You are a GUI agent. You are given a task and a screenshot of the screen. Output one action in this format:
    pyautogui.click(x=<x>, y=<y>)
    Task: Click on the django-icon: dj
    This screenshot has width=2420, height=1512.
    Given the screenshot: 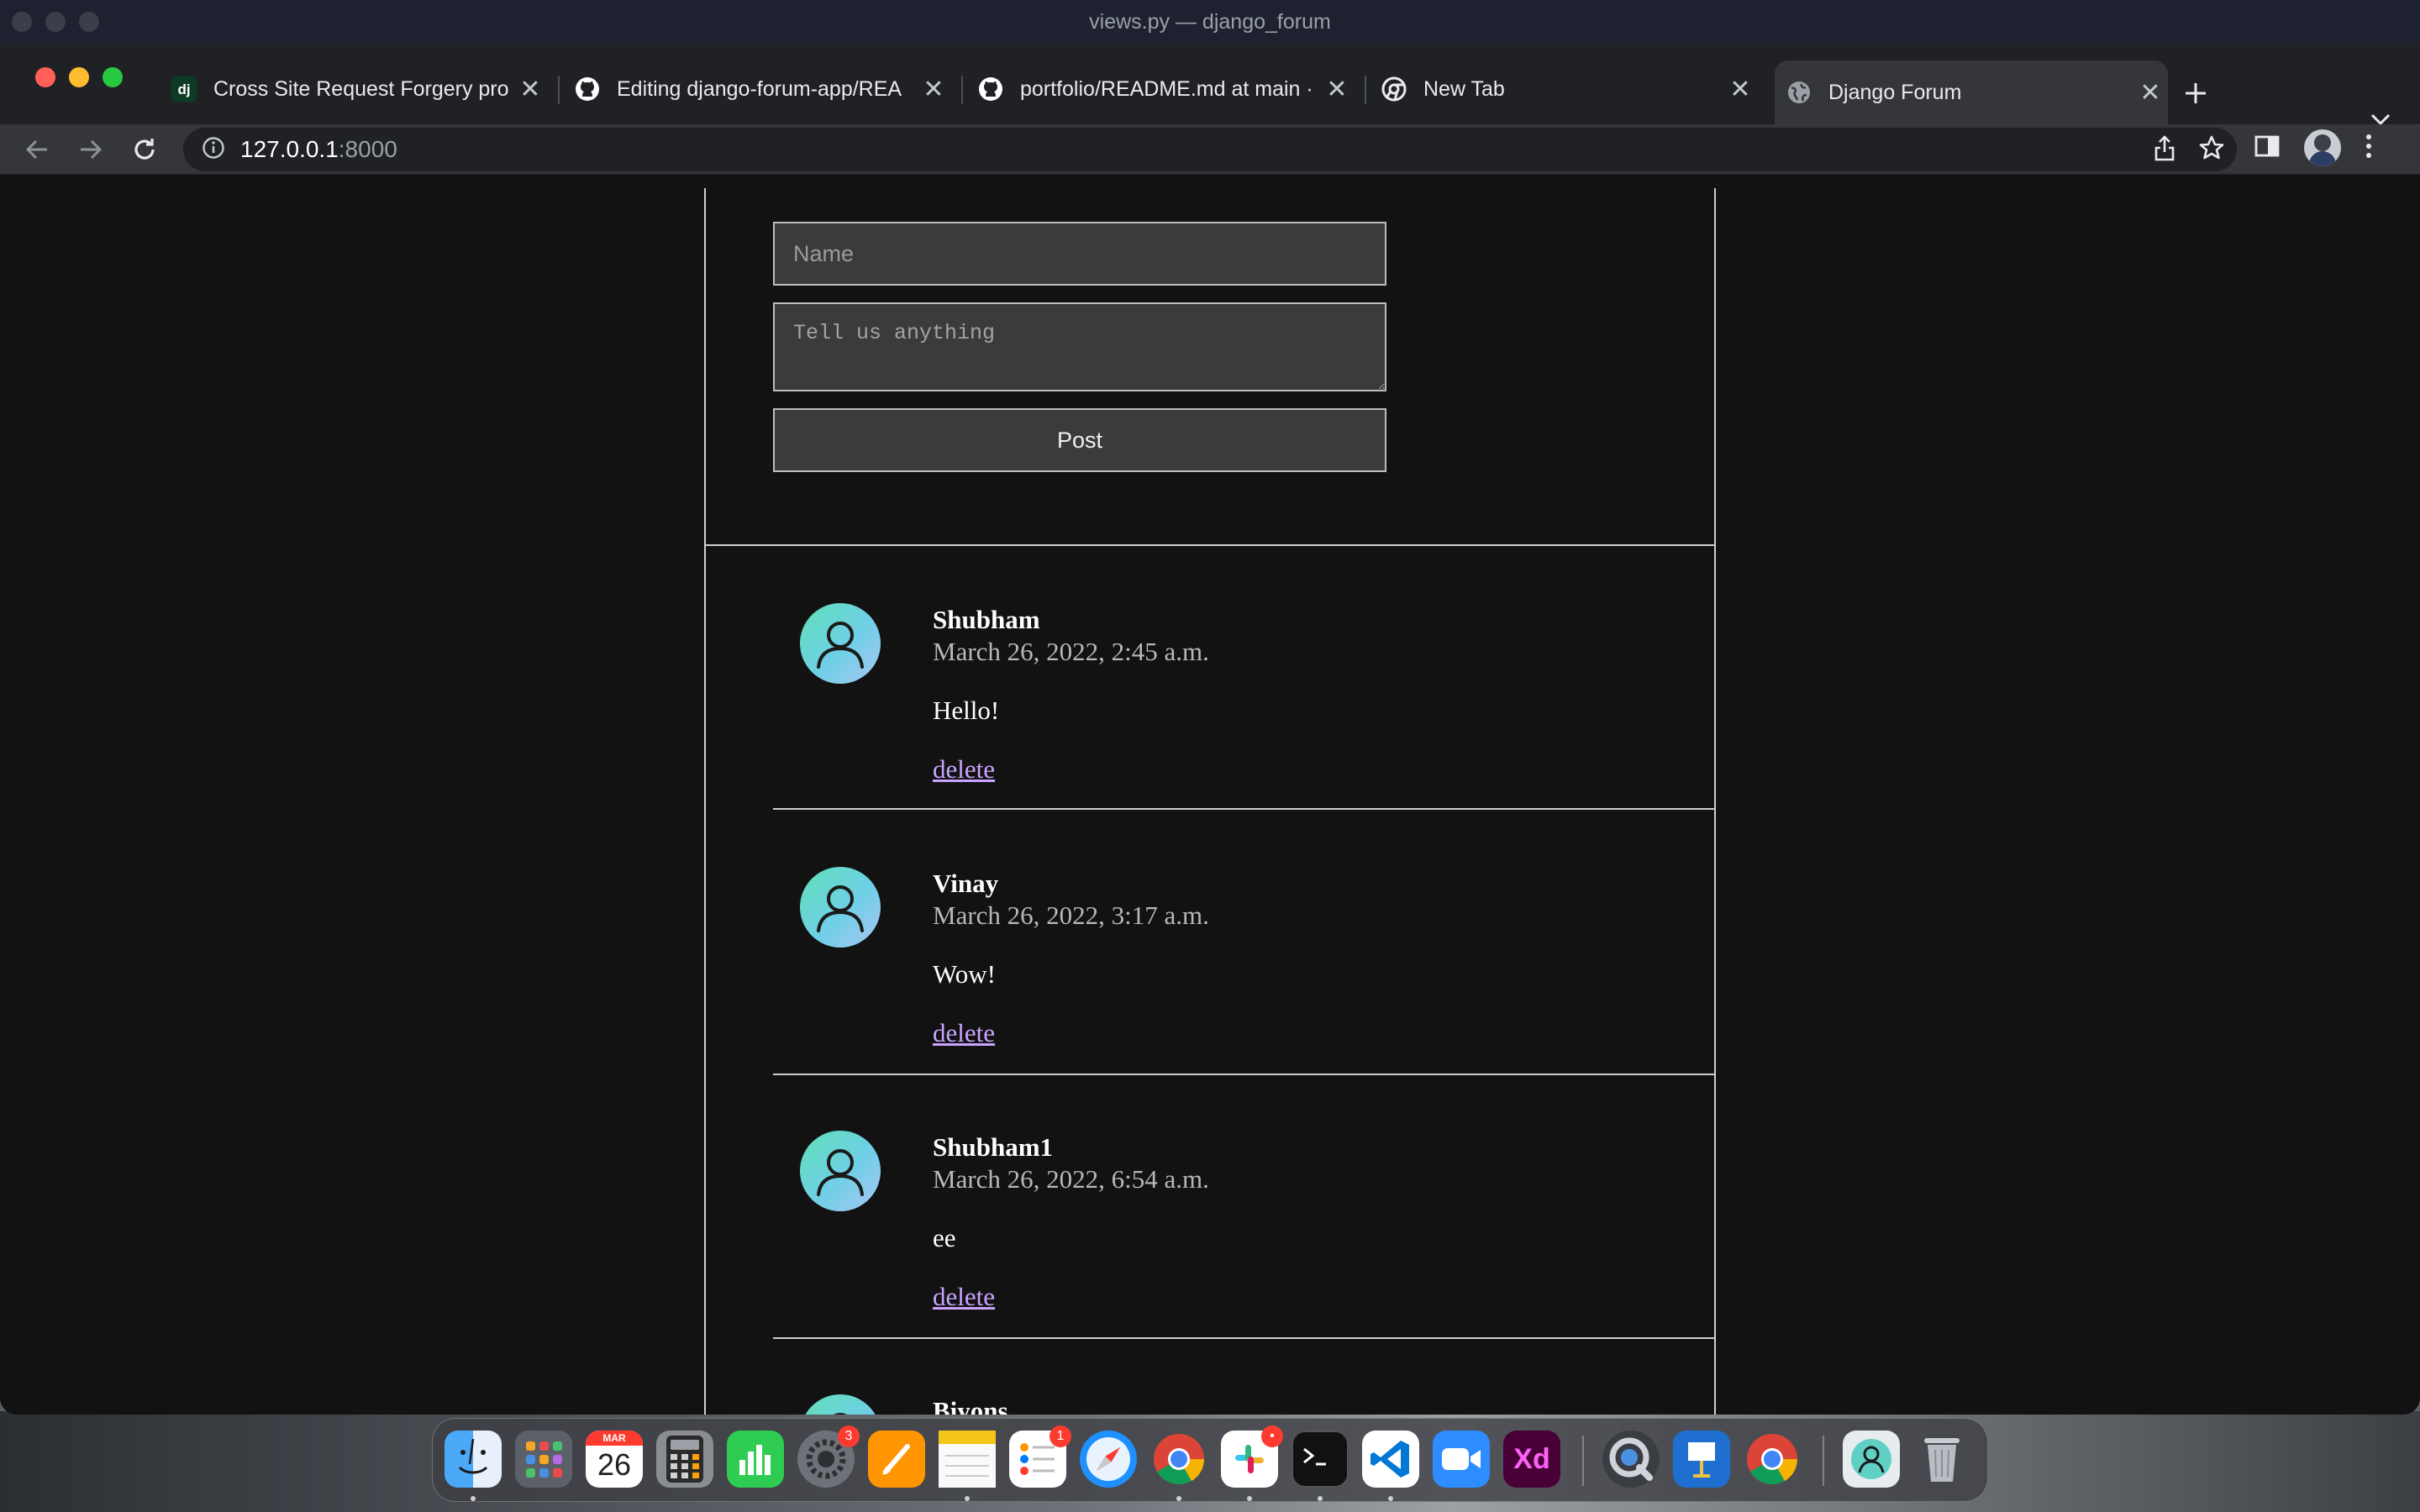 What is the action you would take?
    pyautogui.click(x=184, y=89)
    